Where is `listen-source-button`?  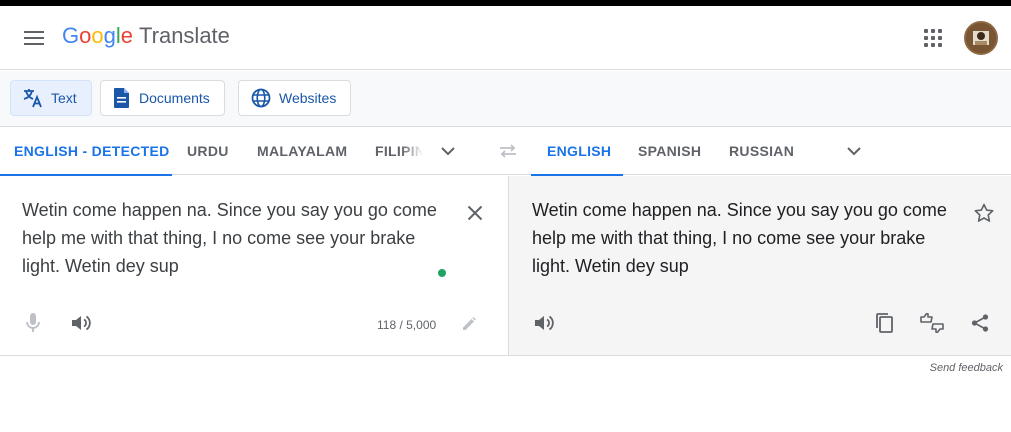 listen-source-button is located at coordinates (81, 323).